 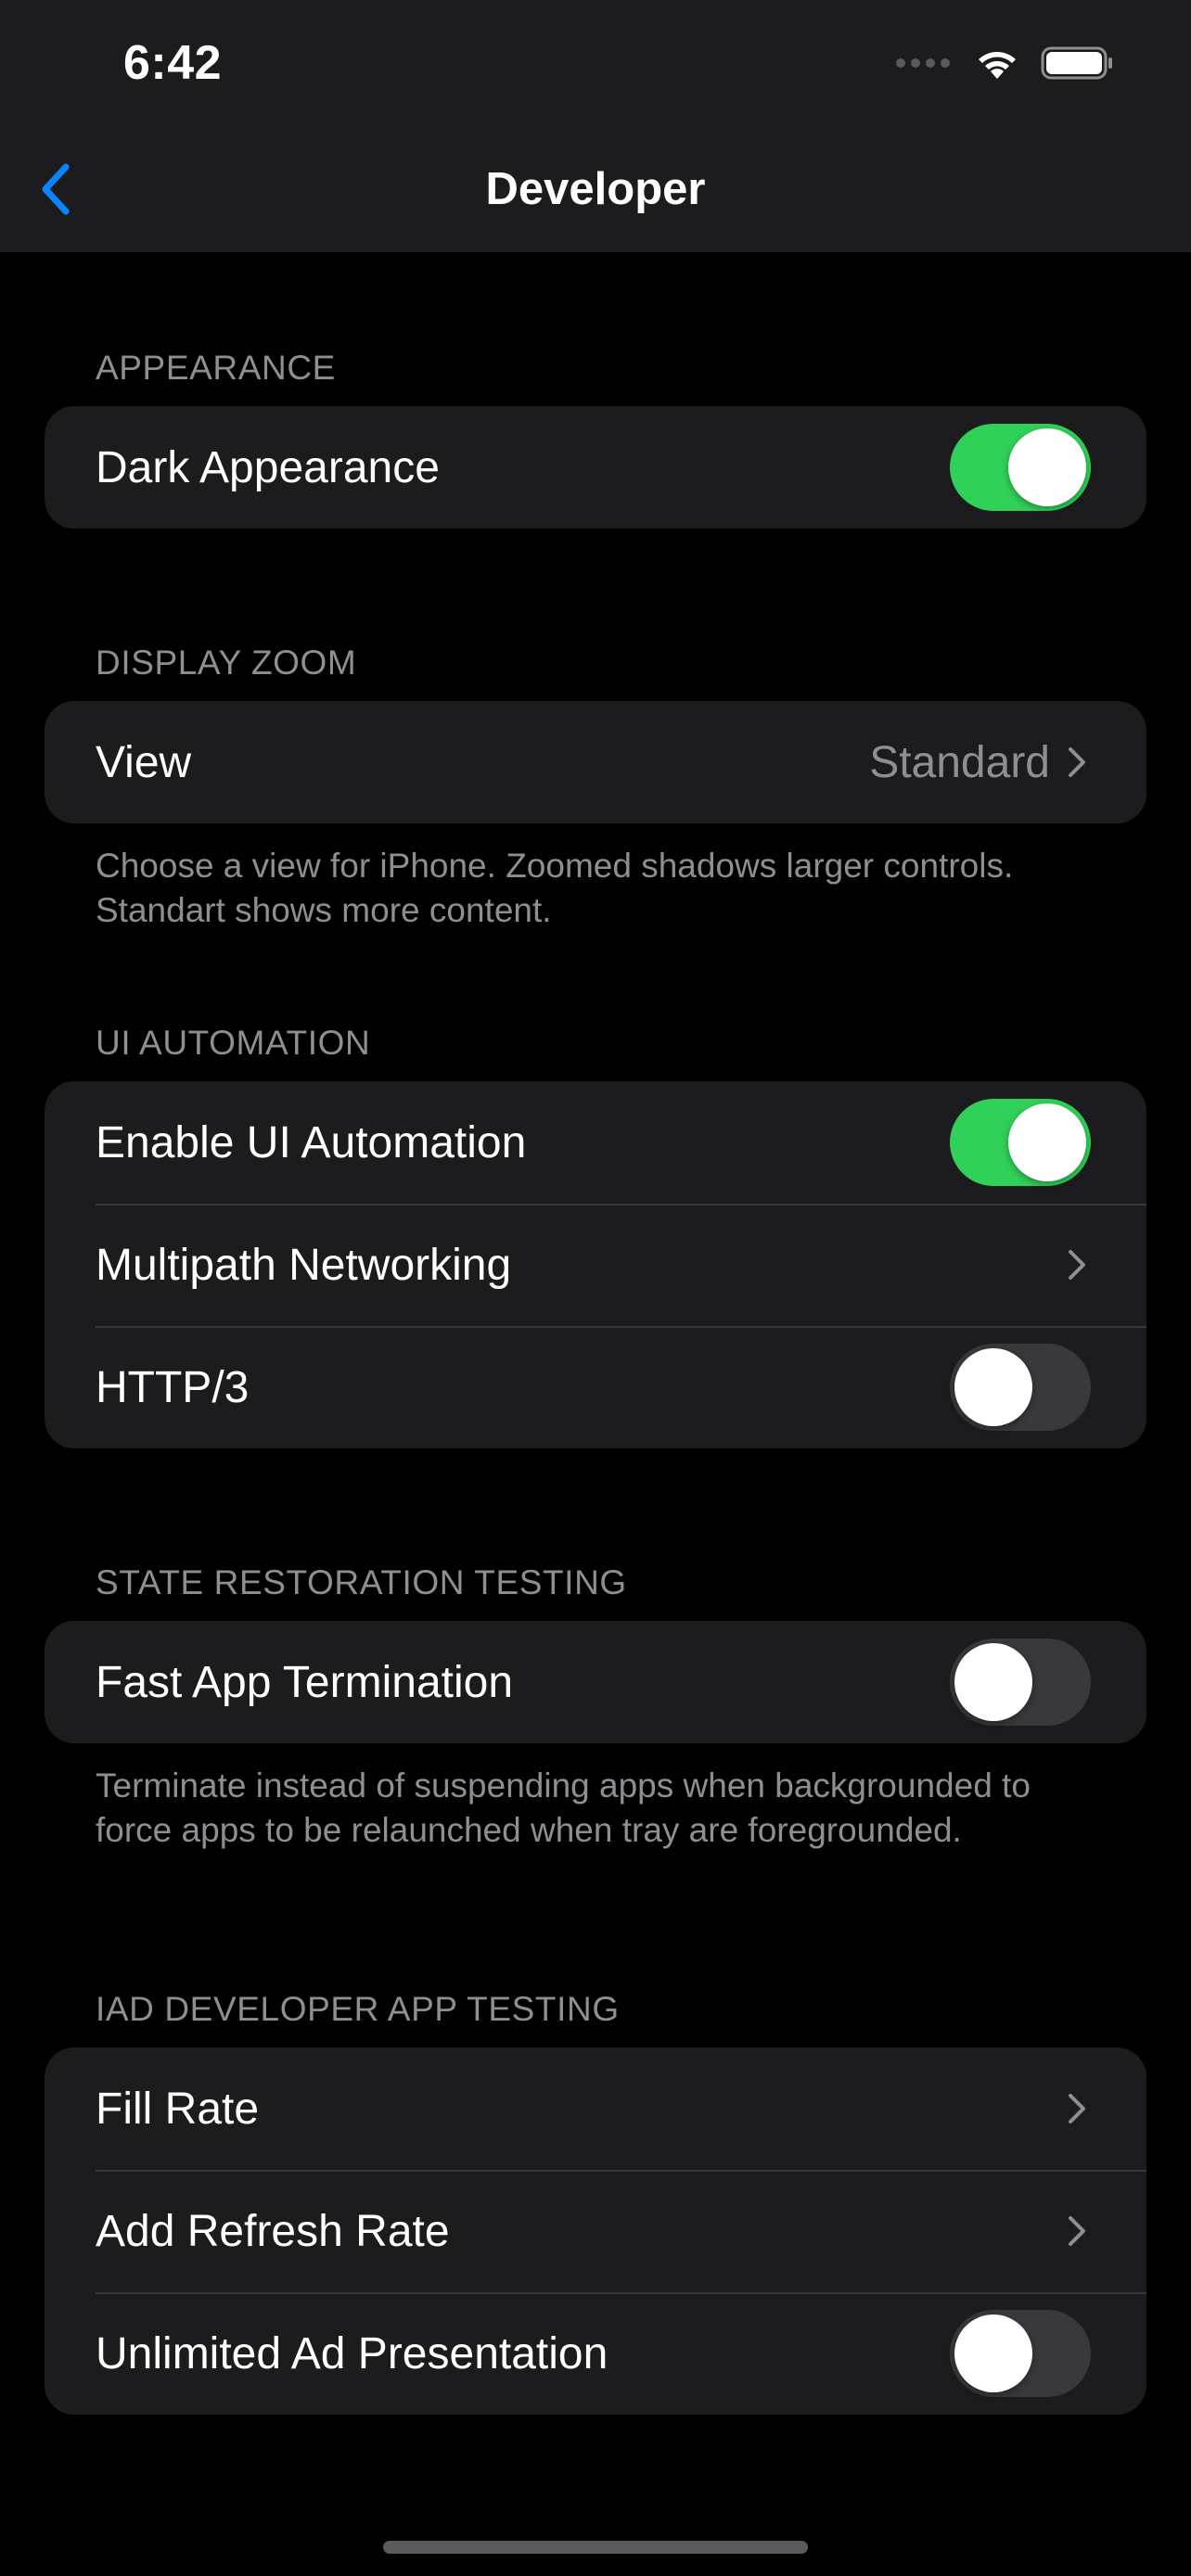 I want to click on cellular-signal-icon, so click(x=923, y=63).